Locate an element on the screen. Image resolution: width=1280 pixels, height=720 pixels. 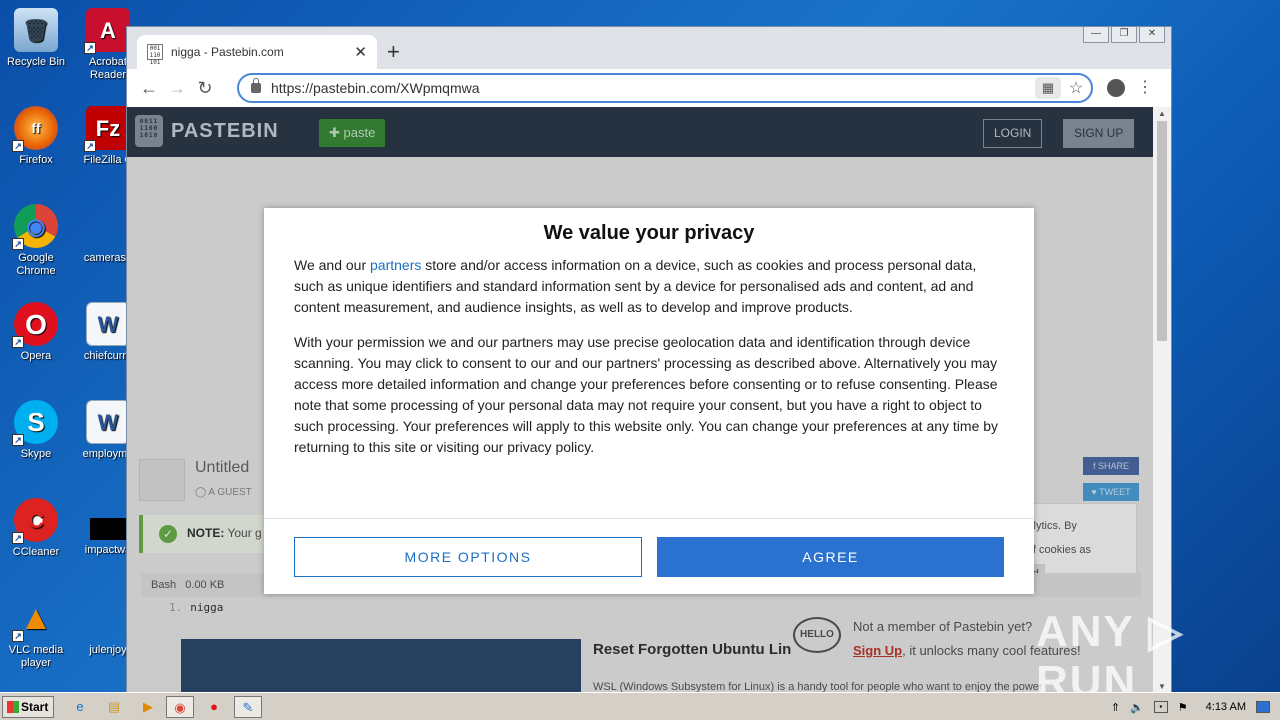
desktop-icon-chrome: ◉ ↗ Google Chrome is located at coordinates (36, 241).